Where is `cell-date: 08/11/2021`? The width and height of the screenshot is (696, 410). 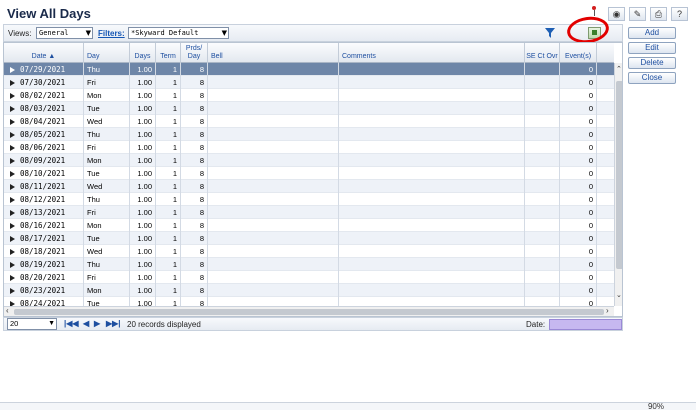
cell-date: 08/11/2021 is located at coordinates (44, 186).